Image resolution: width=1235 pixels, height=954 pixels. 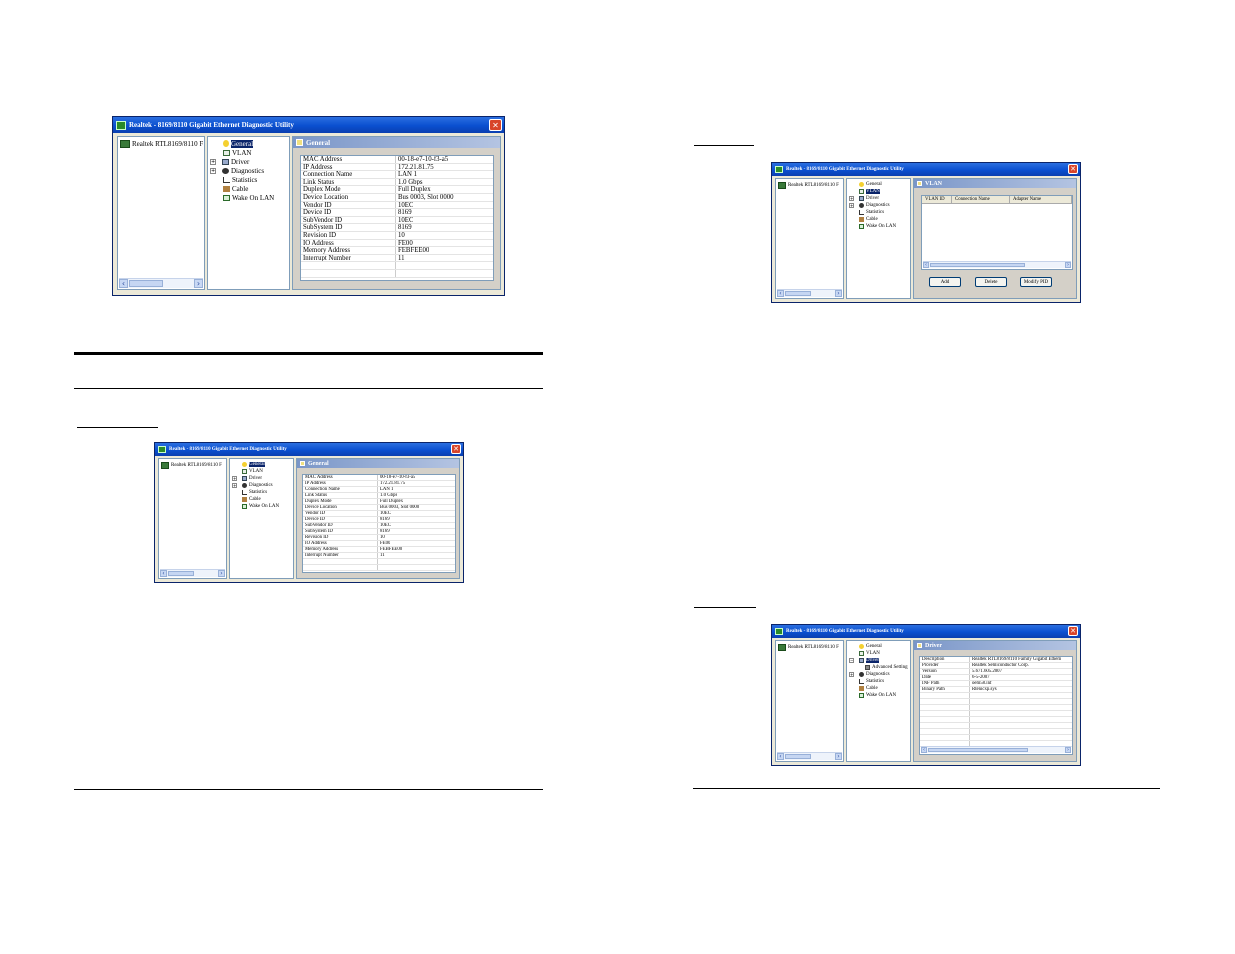 I want to click on property-name: Interrupt Number, so click(x=340, y=555).